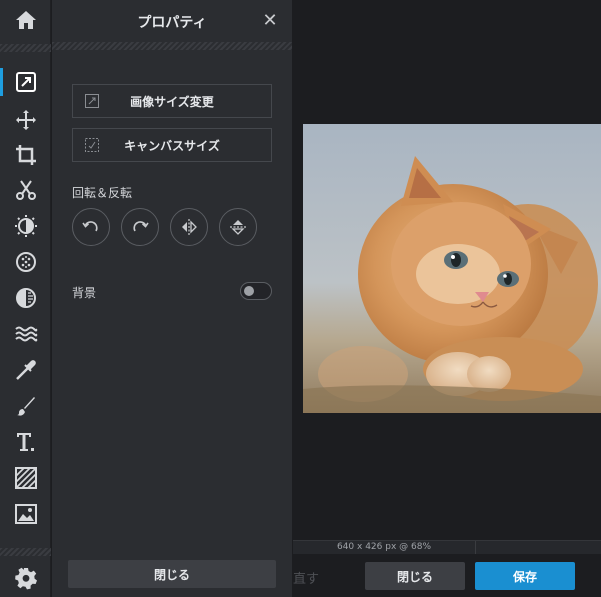 This screenshot has height=597, width=601. Describe the element at coordinates (447, 547) in the screenshot. I see `status-bar: 640 x 426 px @ 68%` at that location.